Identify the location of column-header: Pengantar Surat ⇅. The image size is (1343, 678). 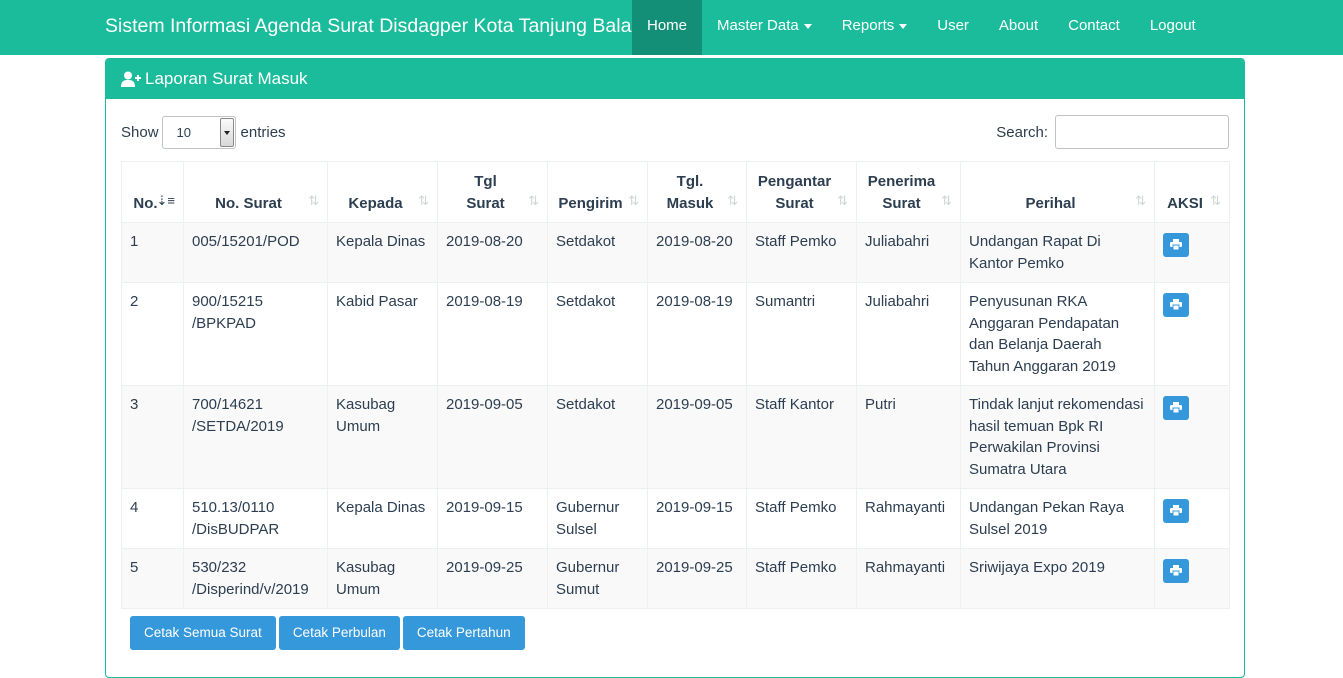
(801, 192).